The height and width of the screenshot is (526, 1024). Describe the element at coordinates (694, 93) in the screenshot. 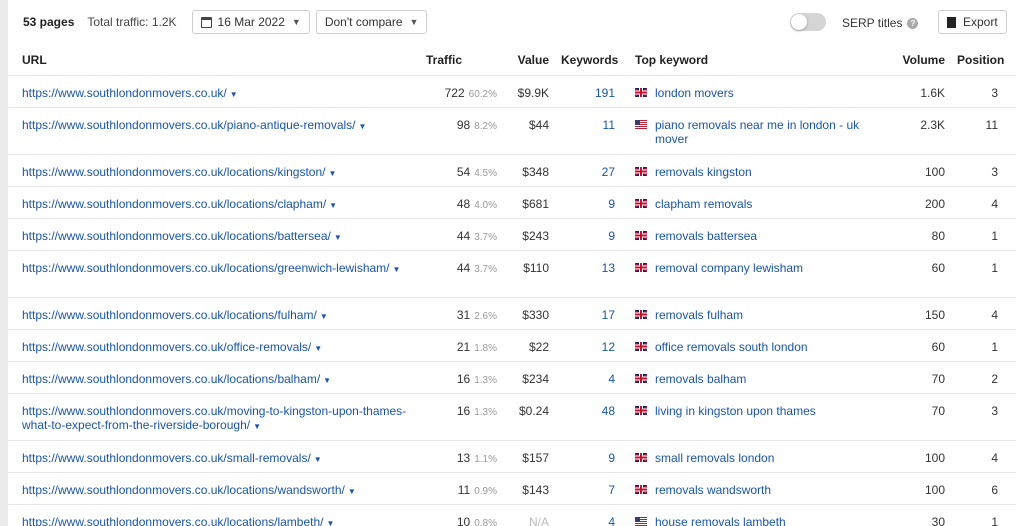

I see `top-keyword-link: london movers` at that location.